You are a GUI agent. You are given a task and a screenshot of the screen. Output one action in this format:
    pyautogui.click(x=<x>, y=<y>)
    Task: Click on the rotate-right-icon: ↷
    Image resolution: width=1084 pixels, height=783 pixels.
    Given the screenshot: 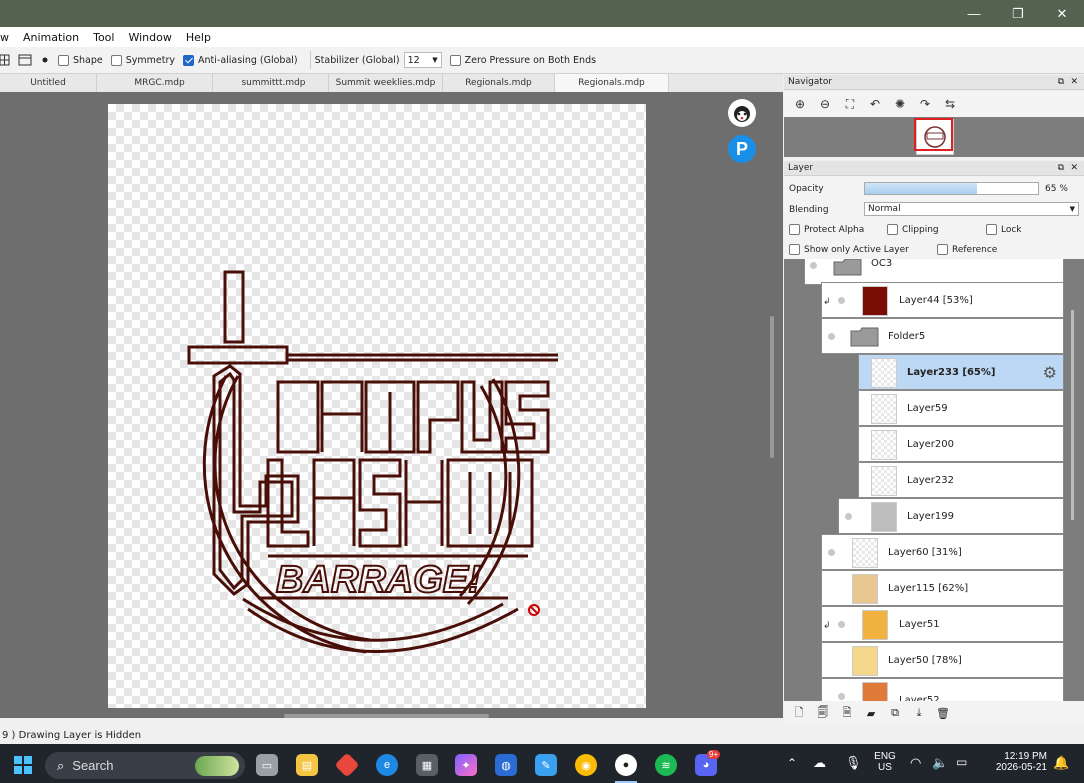 What is the action you would take?
    pyautogui.click(x=925, y=104)
    